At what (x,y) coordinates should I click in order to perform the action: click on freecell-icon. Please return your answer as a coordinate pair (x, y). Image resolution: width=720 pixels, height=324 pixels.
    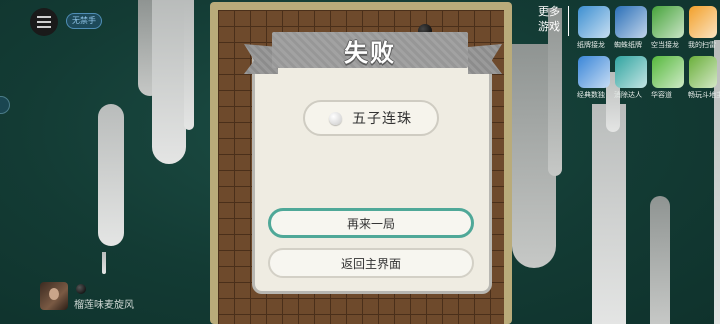
    Looking at the image, I should click on (668, 22).